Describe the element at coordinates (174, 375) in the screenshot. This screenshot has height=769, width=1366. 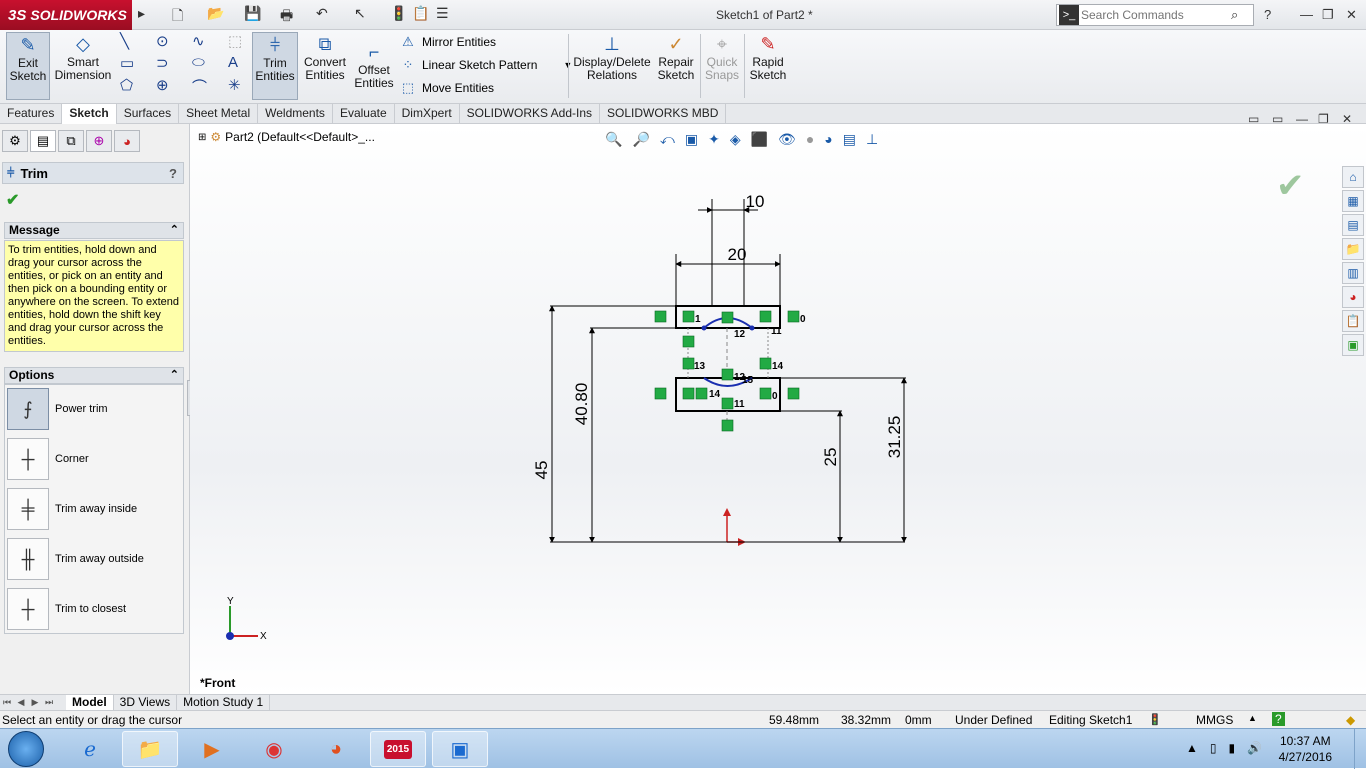
I see `collapse-icon: ⌃` at that location.